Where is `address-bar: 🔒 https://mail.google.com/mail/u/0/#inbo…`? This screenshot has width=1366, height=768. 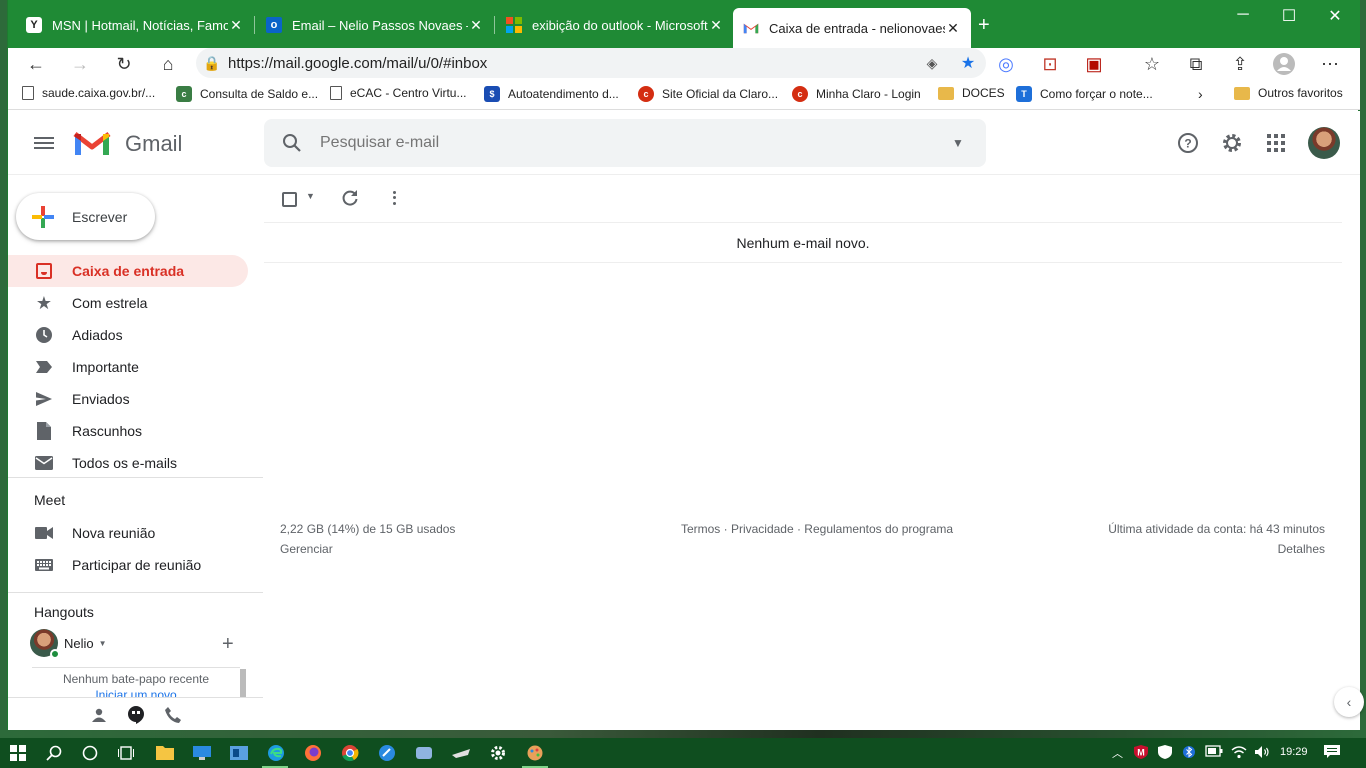 address-bar: 🔒 https://mail.google.com/mail/u/0/#inbo… is located at coordinates (591, 63).